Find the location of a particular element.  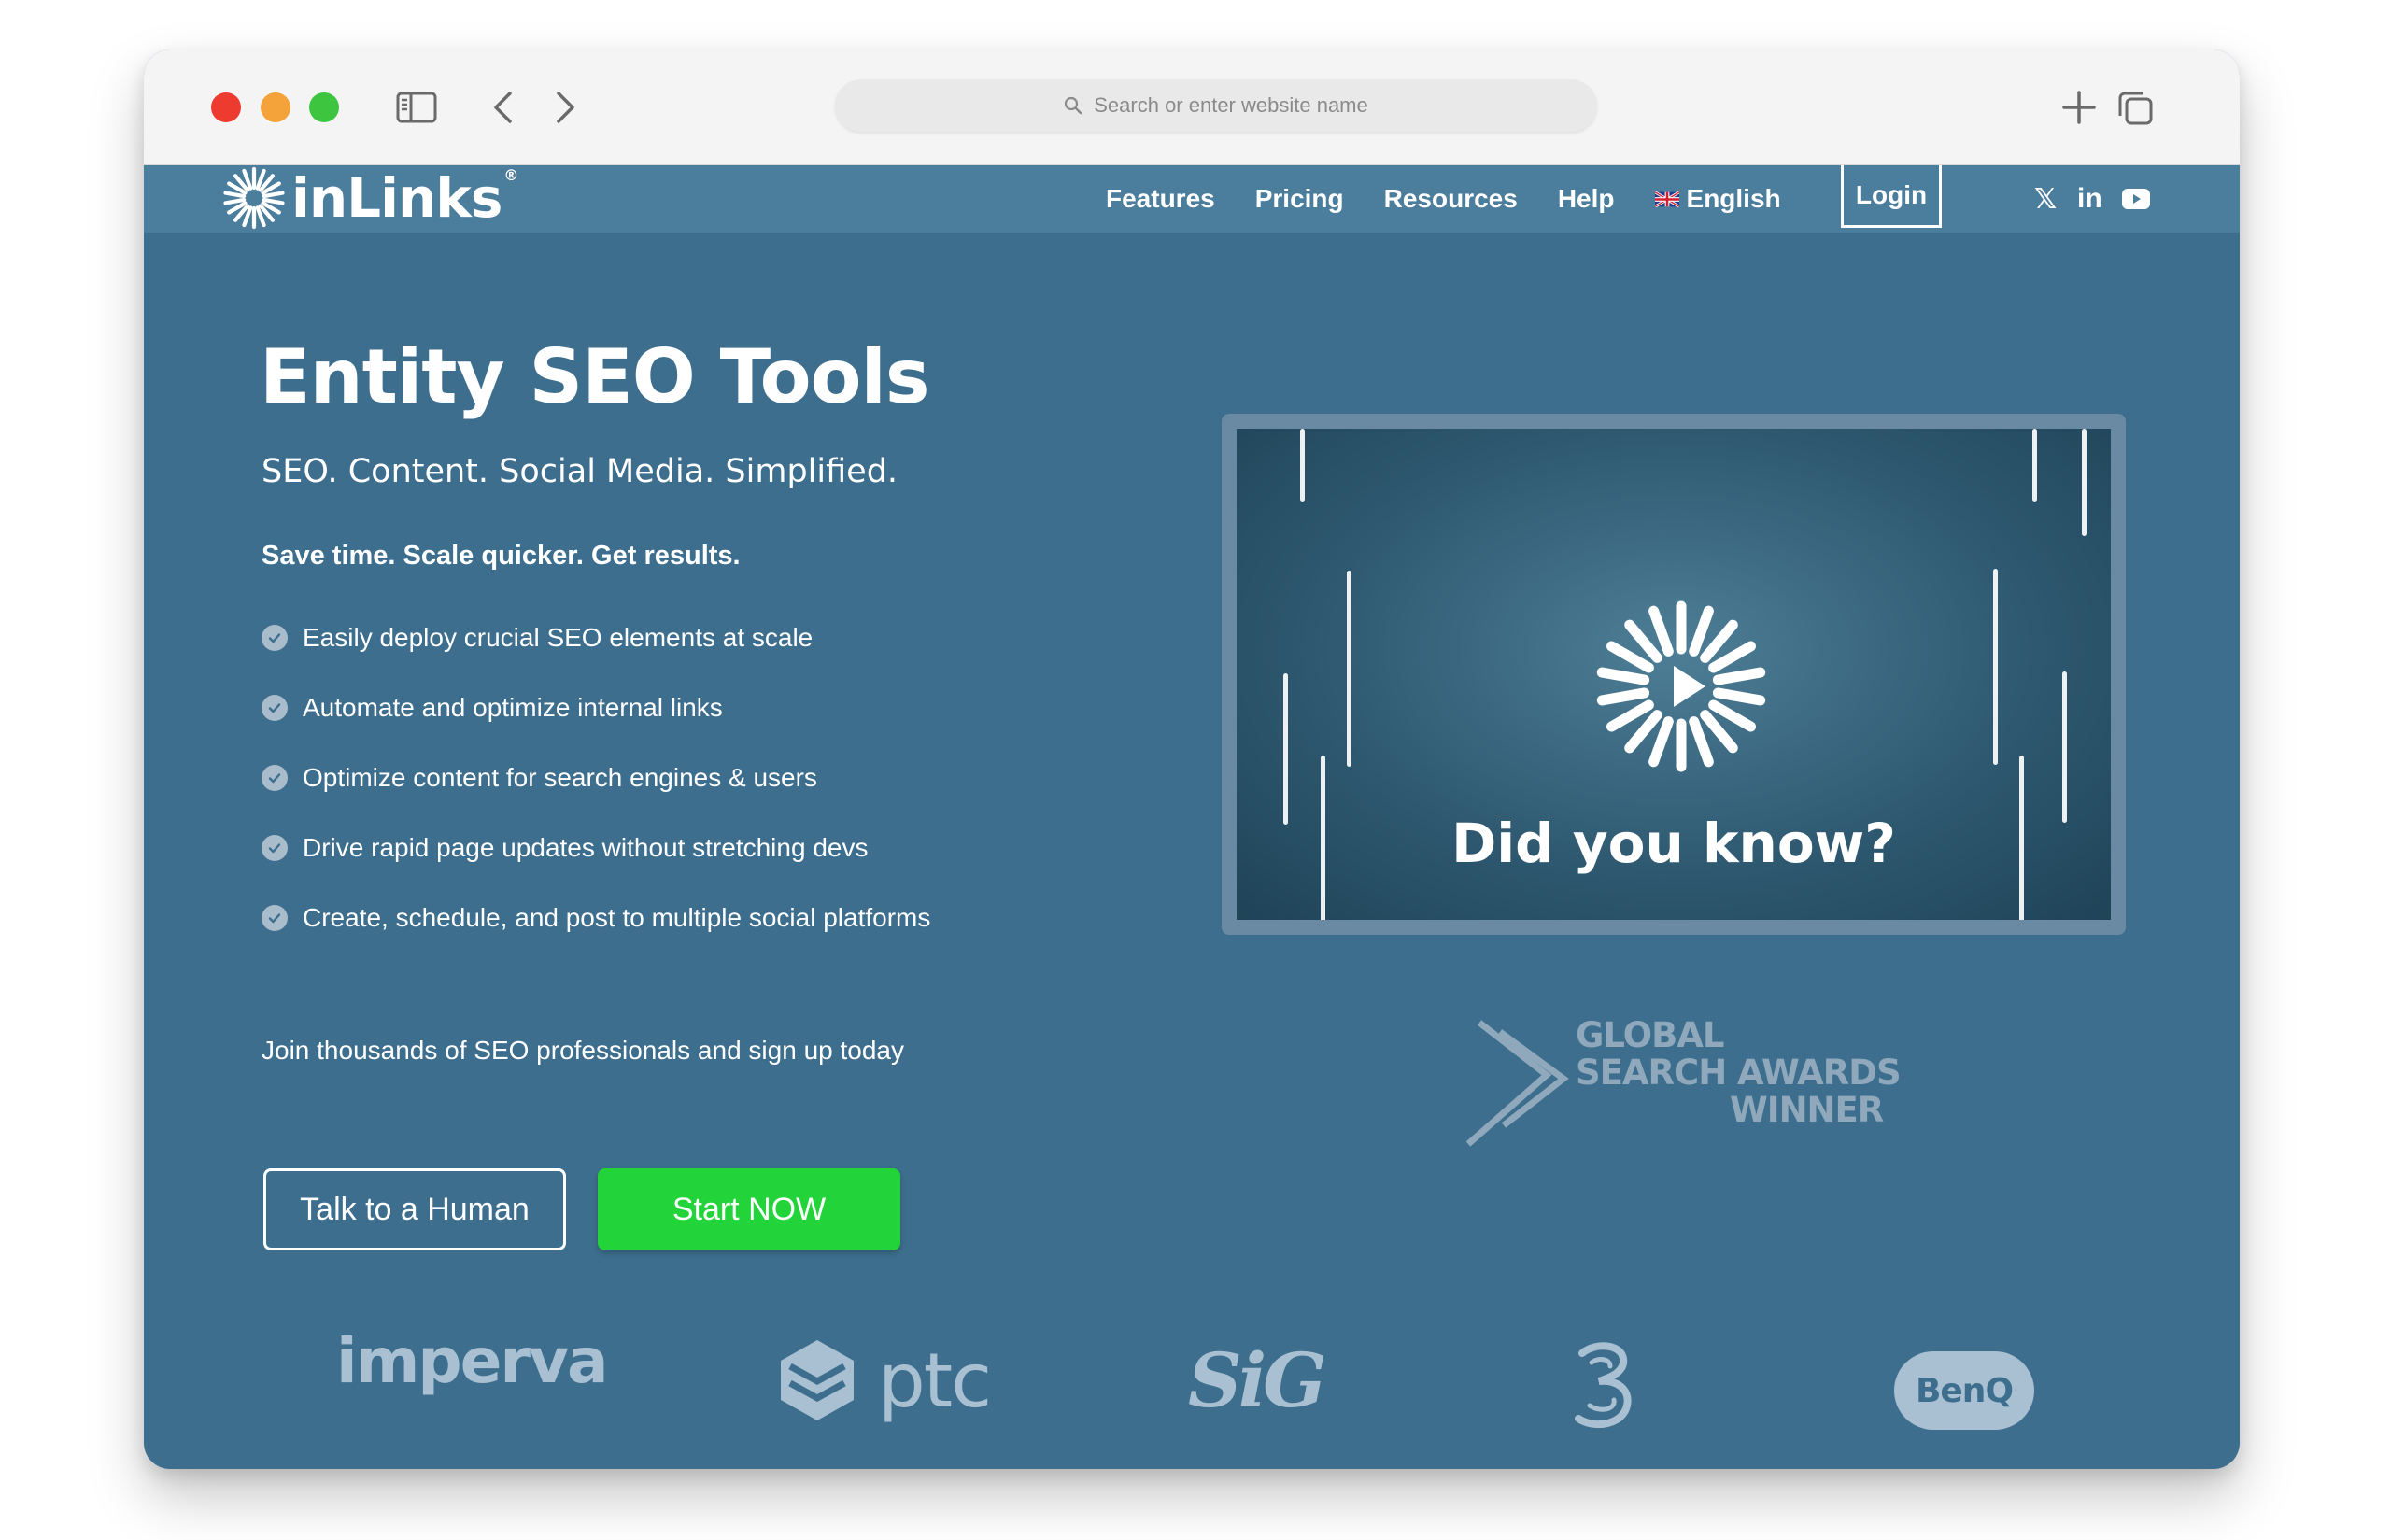

list-item: Automate and optimize internal links is located at coordinates (596, 707).